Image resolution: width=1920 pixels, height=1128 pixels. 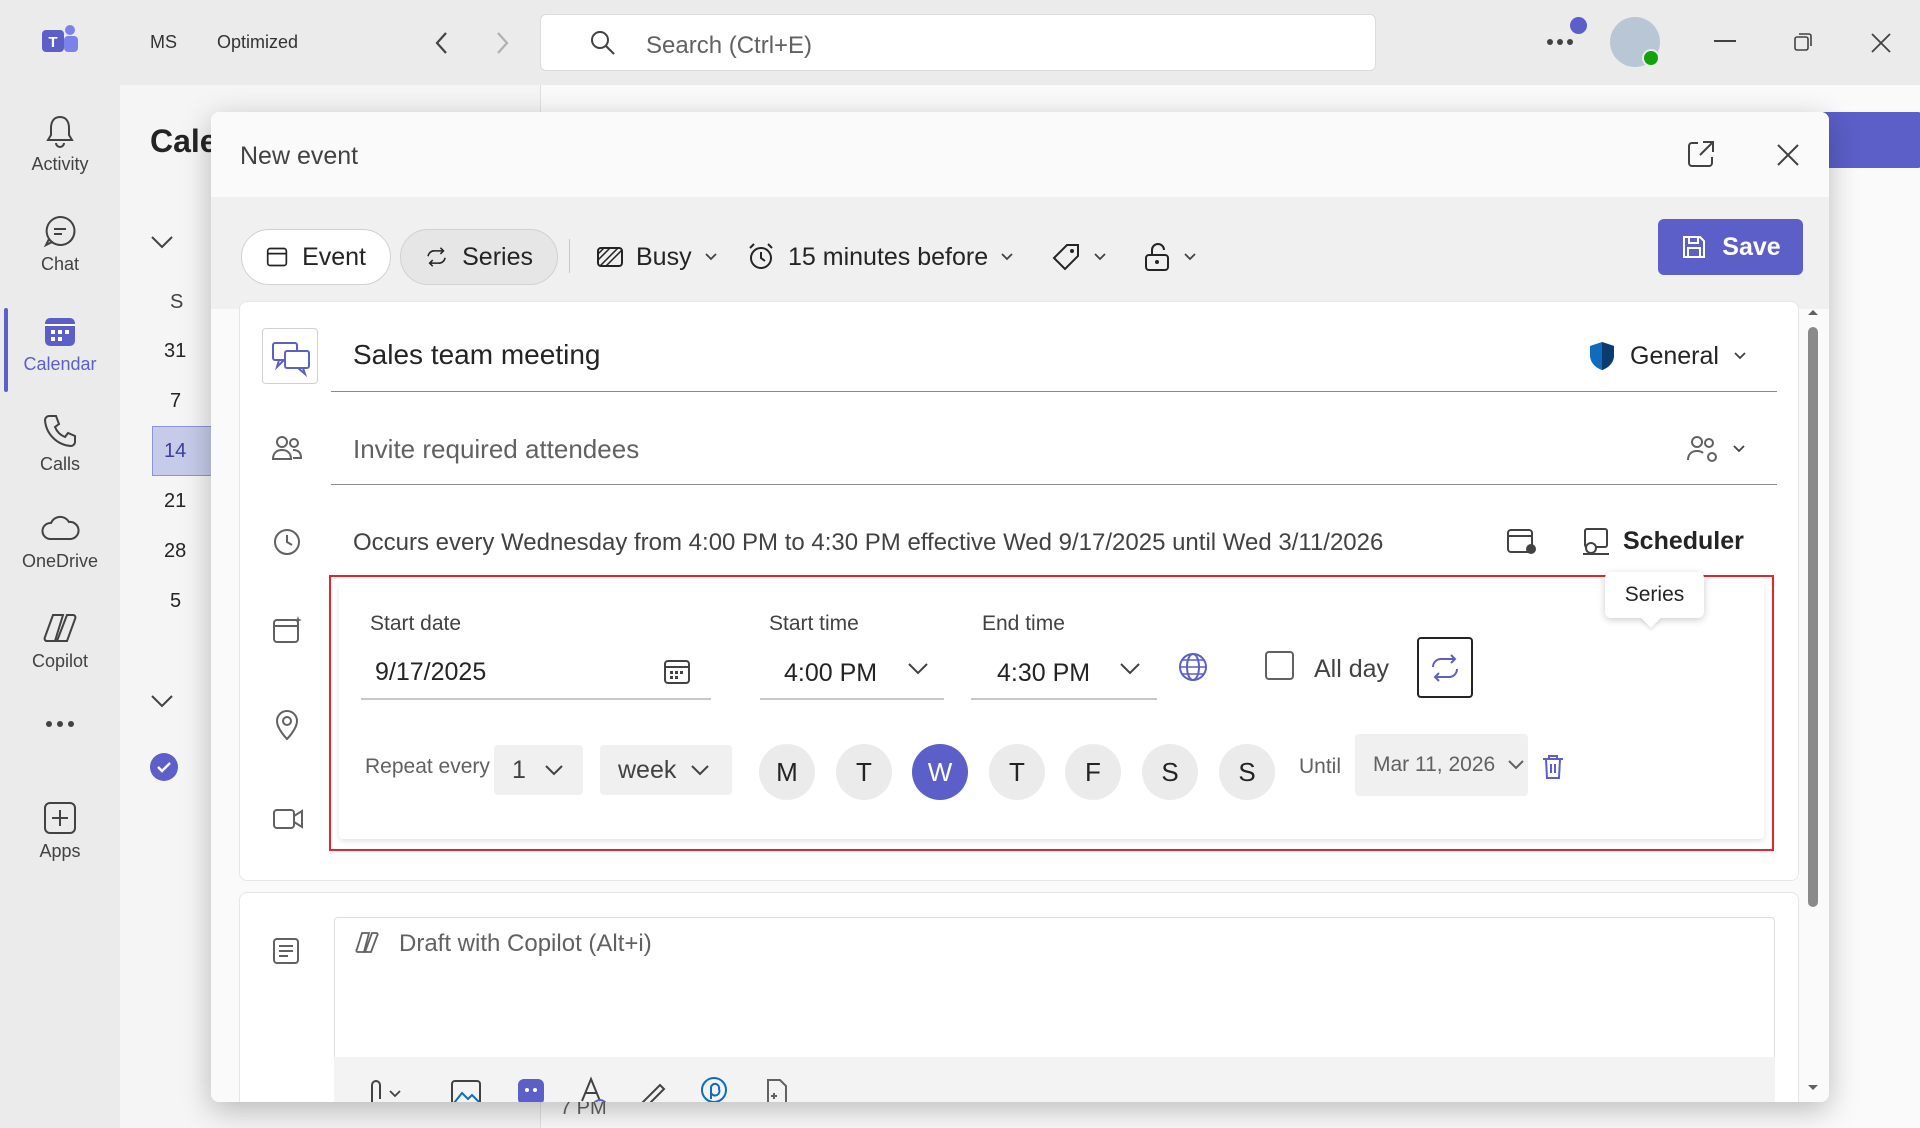 I want to click on repeat-unit-dropdown: week, so click(x=666, y=770).